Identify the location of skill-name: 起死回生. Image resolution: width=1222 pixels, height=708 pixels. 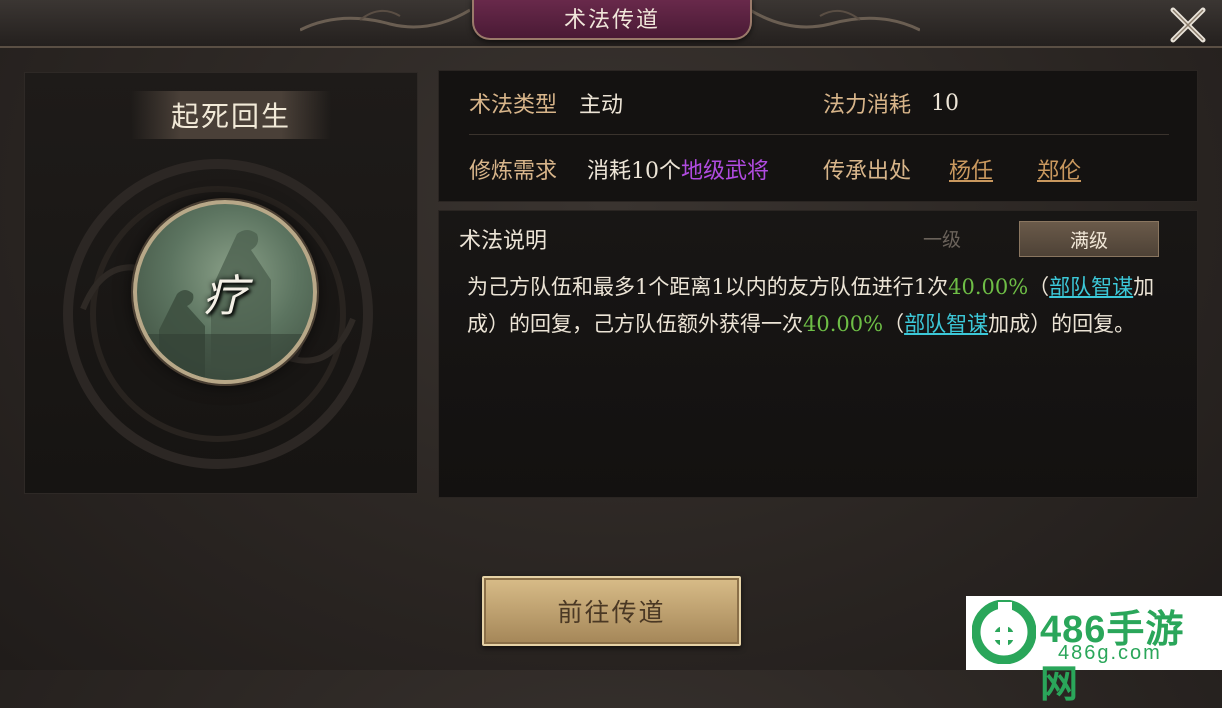
(231, 115).